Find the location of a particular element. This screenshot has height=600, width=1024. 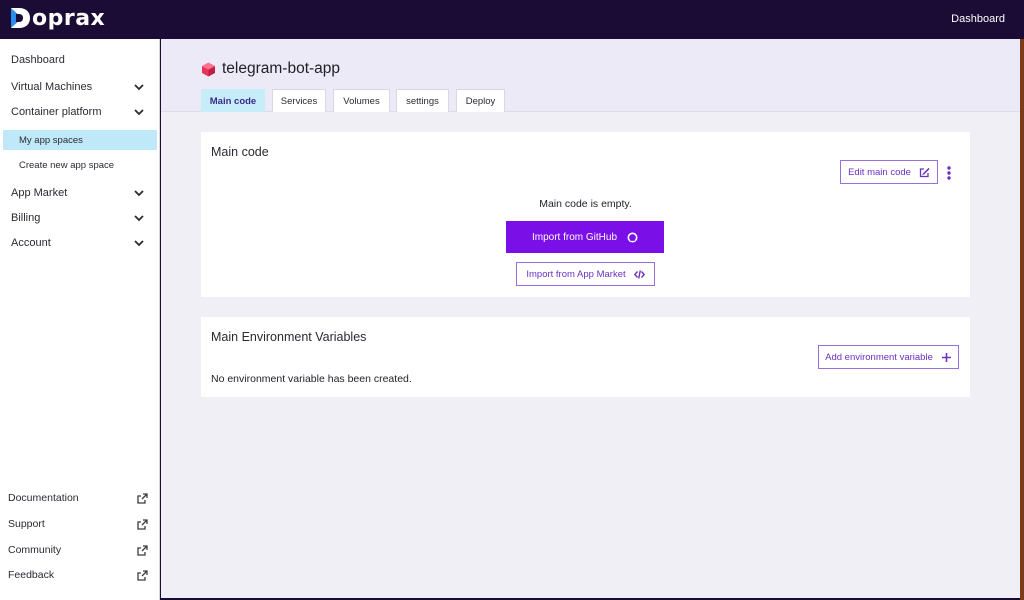

code-icon is located at coordinates (639, 274).